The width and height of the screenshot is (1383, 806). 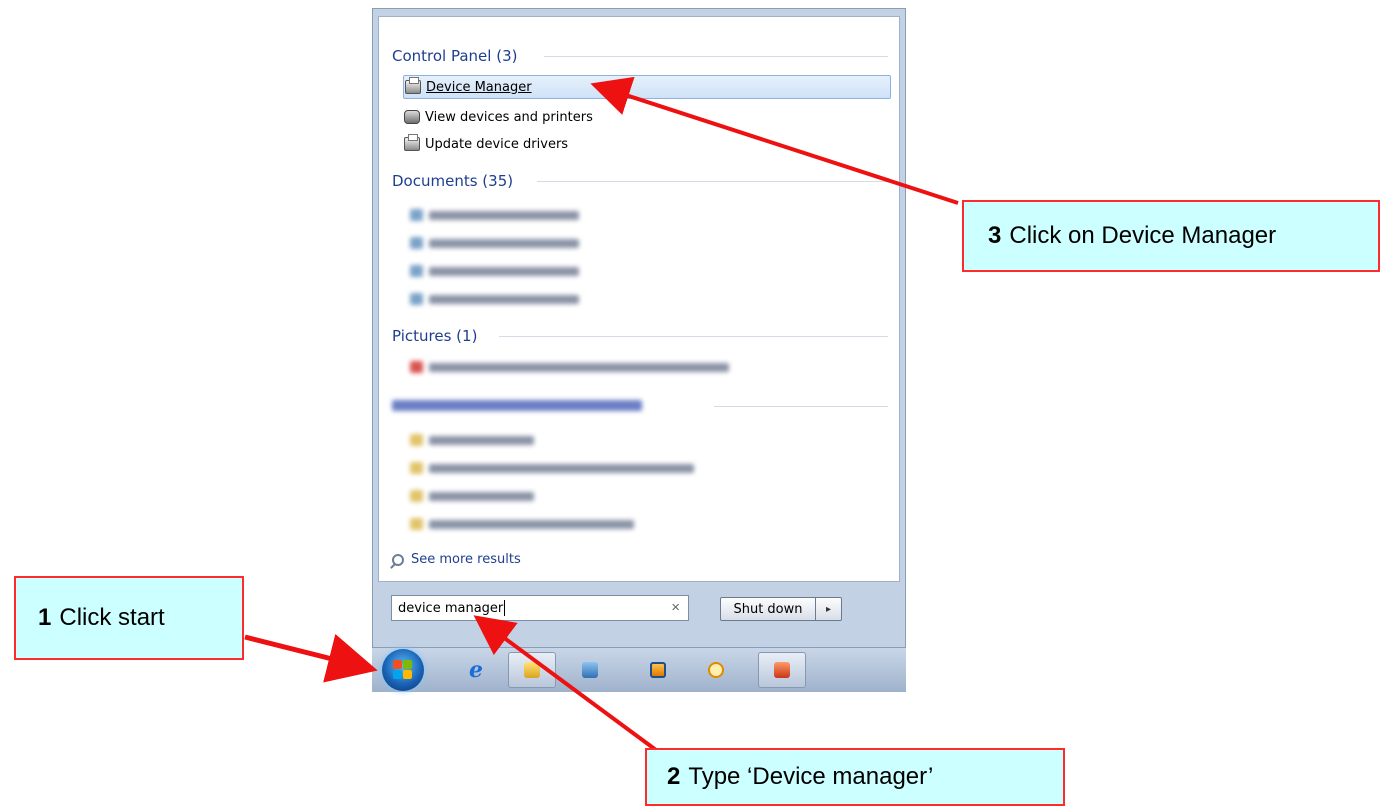 What do you see at coordinates (774, 140) in the screenshot?
I see `arrow-to-device-manager` at bounding box center [774, 140].